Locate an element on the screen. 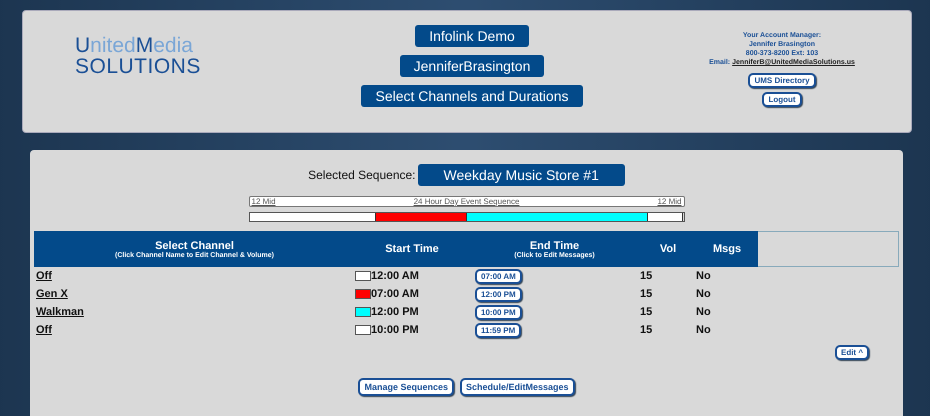 The width and height of the screenshot is (930, 416). header-button: Select Channels and Durations is located at coordinates (471, 96).